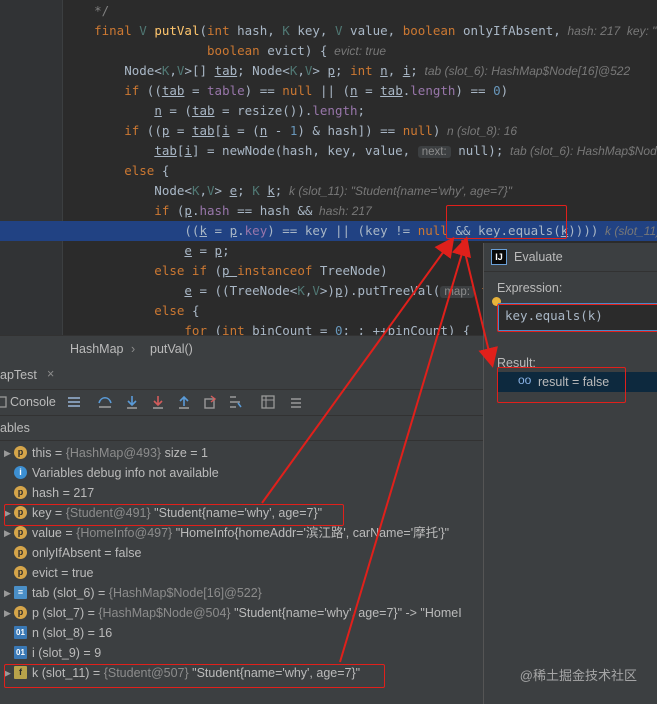 The image size is (657, 704). I want to click on code-line: else {, so click(360, 171).